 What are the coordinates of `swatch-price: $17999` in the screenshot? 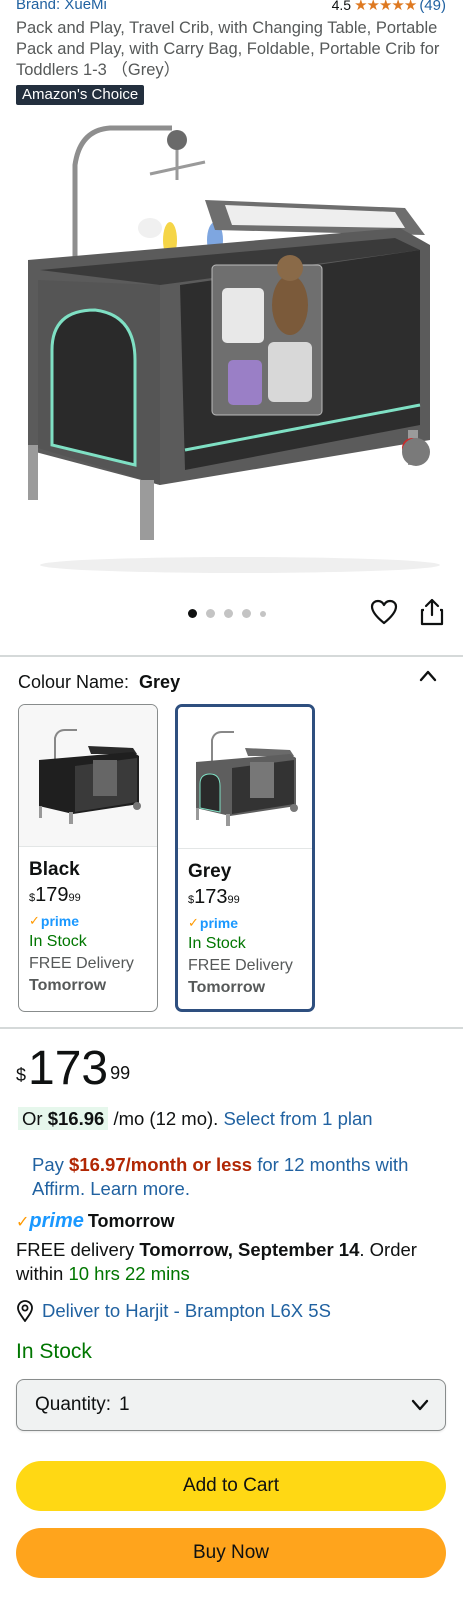 It's located at (55, 895).